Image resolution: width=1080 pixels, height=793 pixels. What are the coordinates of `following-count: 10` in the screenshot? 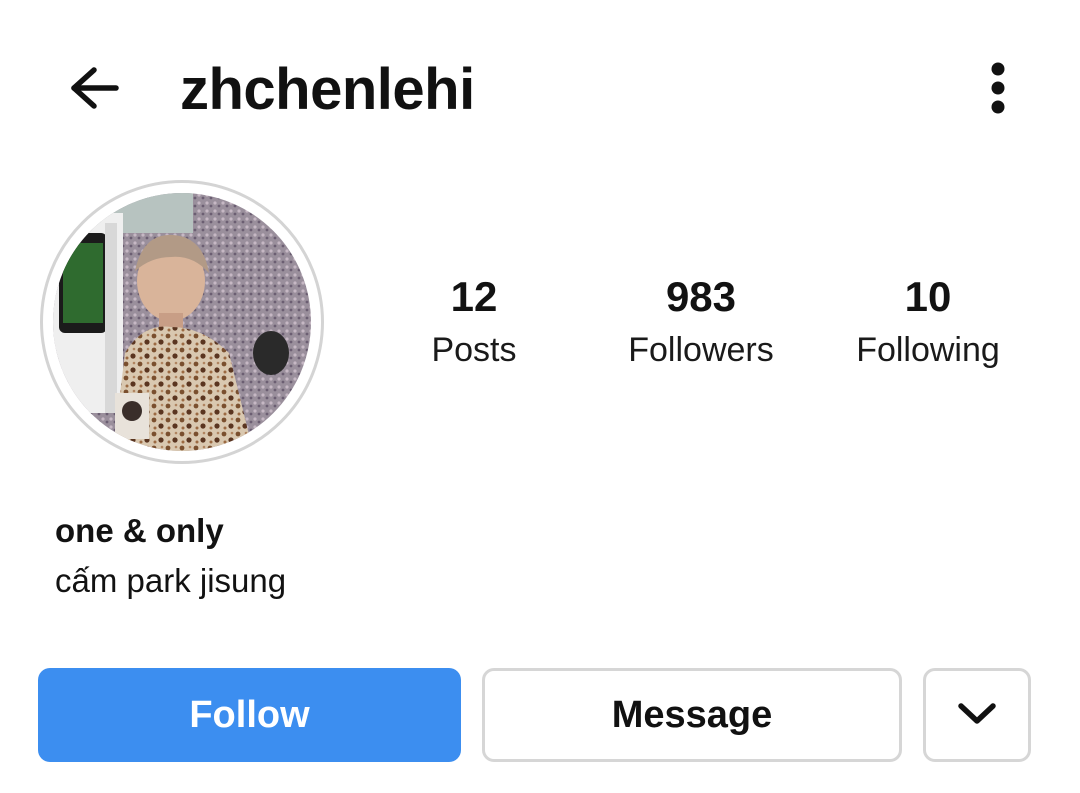 It's located at (928, 296).